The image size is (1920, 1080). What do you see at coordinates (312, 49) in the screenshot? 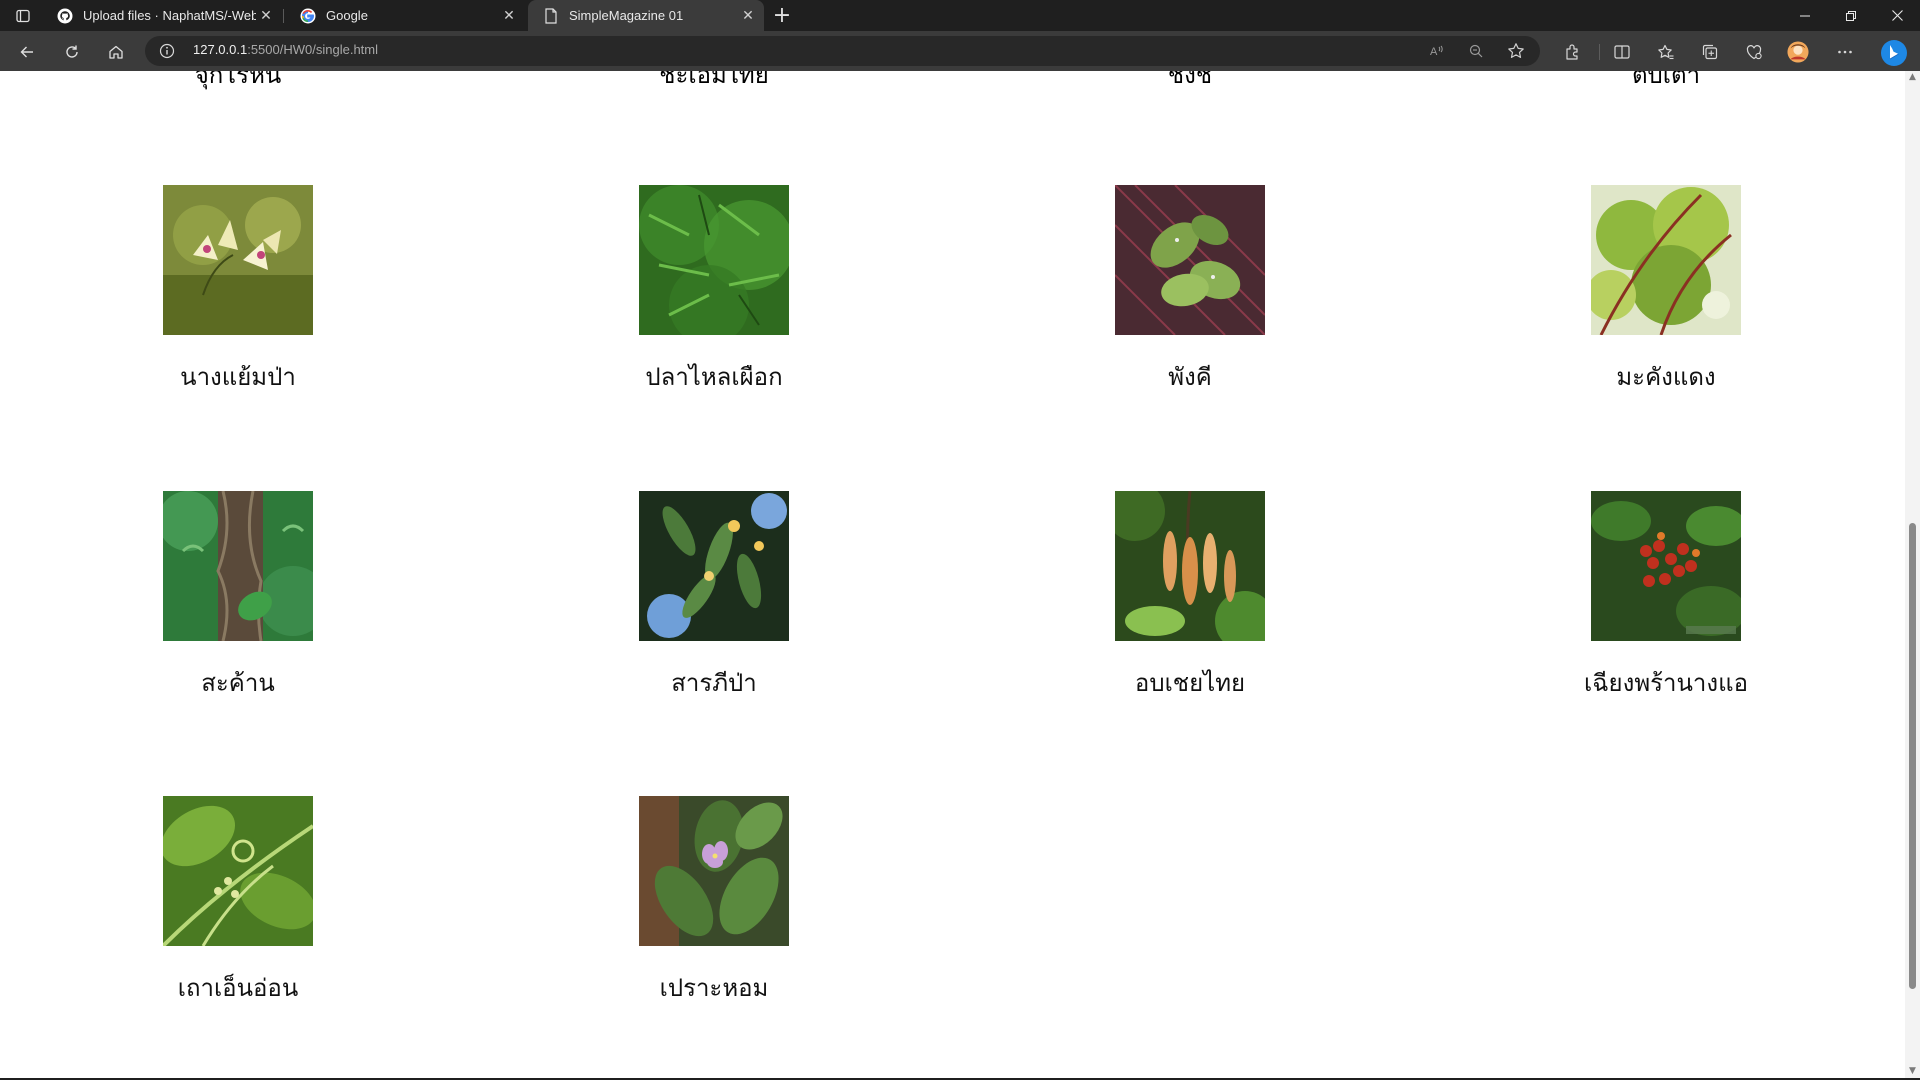
I see `url-path: :5500/HW0/single.html` at bounding box center [312, 49].